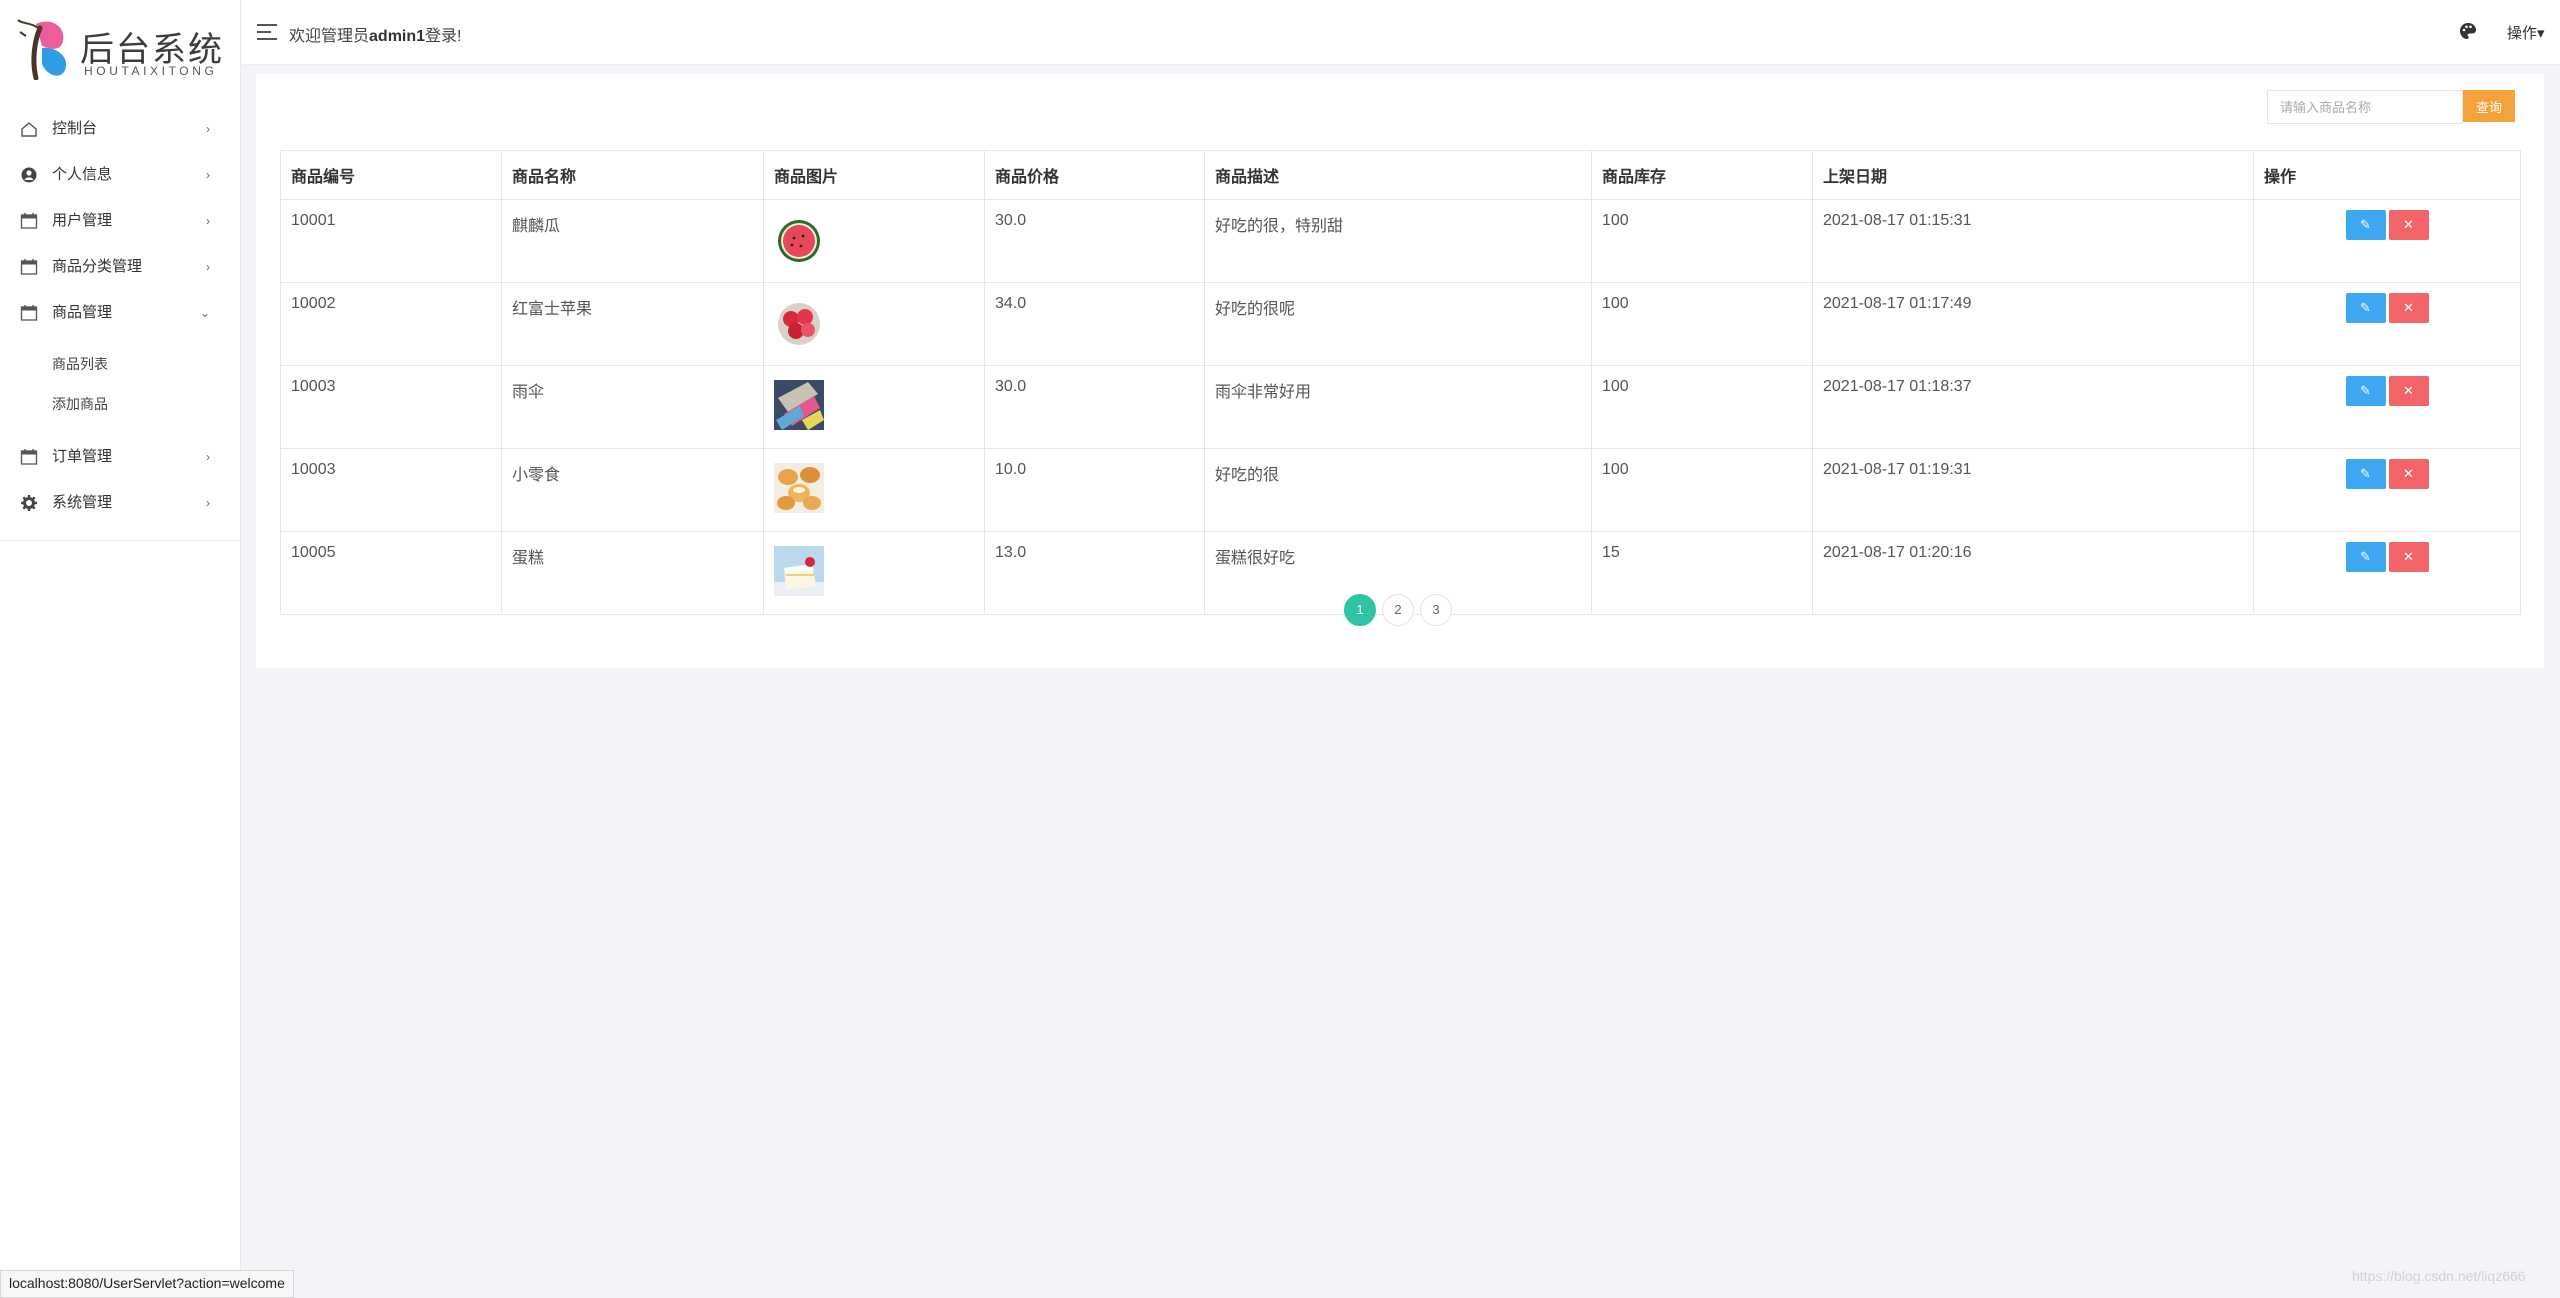 This screenshot has width=2560, height=1298. Describe the element at coordinates (119, 49) in the screenshot. I see `brand-logo: 后台系统 HOUTAIXITONG` at that location.